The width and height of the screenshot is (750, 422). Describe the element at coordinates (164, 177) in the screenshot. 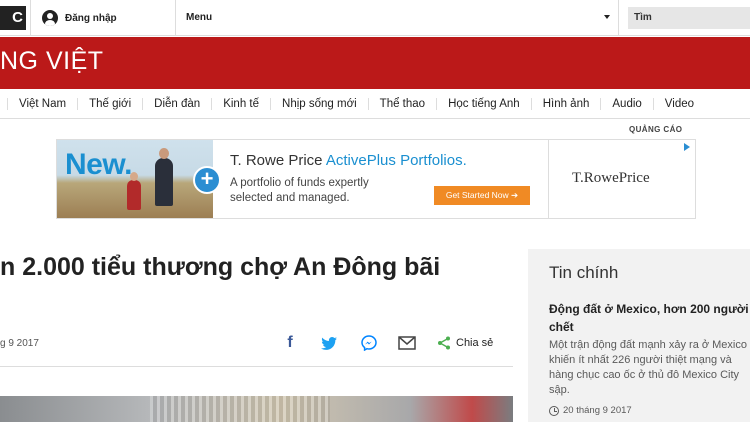

I see `ad-adult-figure` at that location.